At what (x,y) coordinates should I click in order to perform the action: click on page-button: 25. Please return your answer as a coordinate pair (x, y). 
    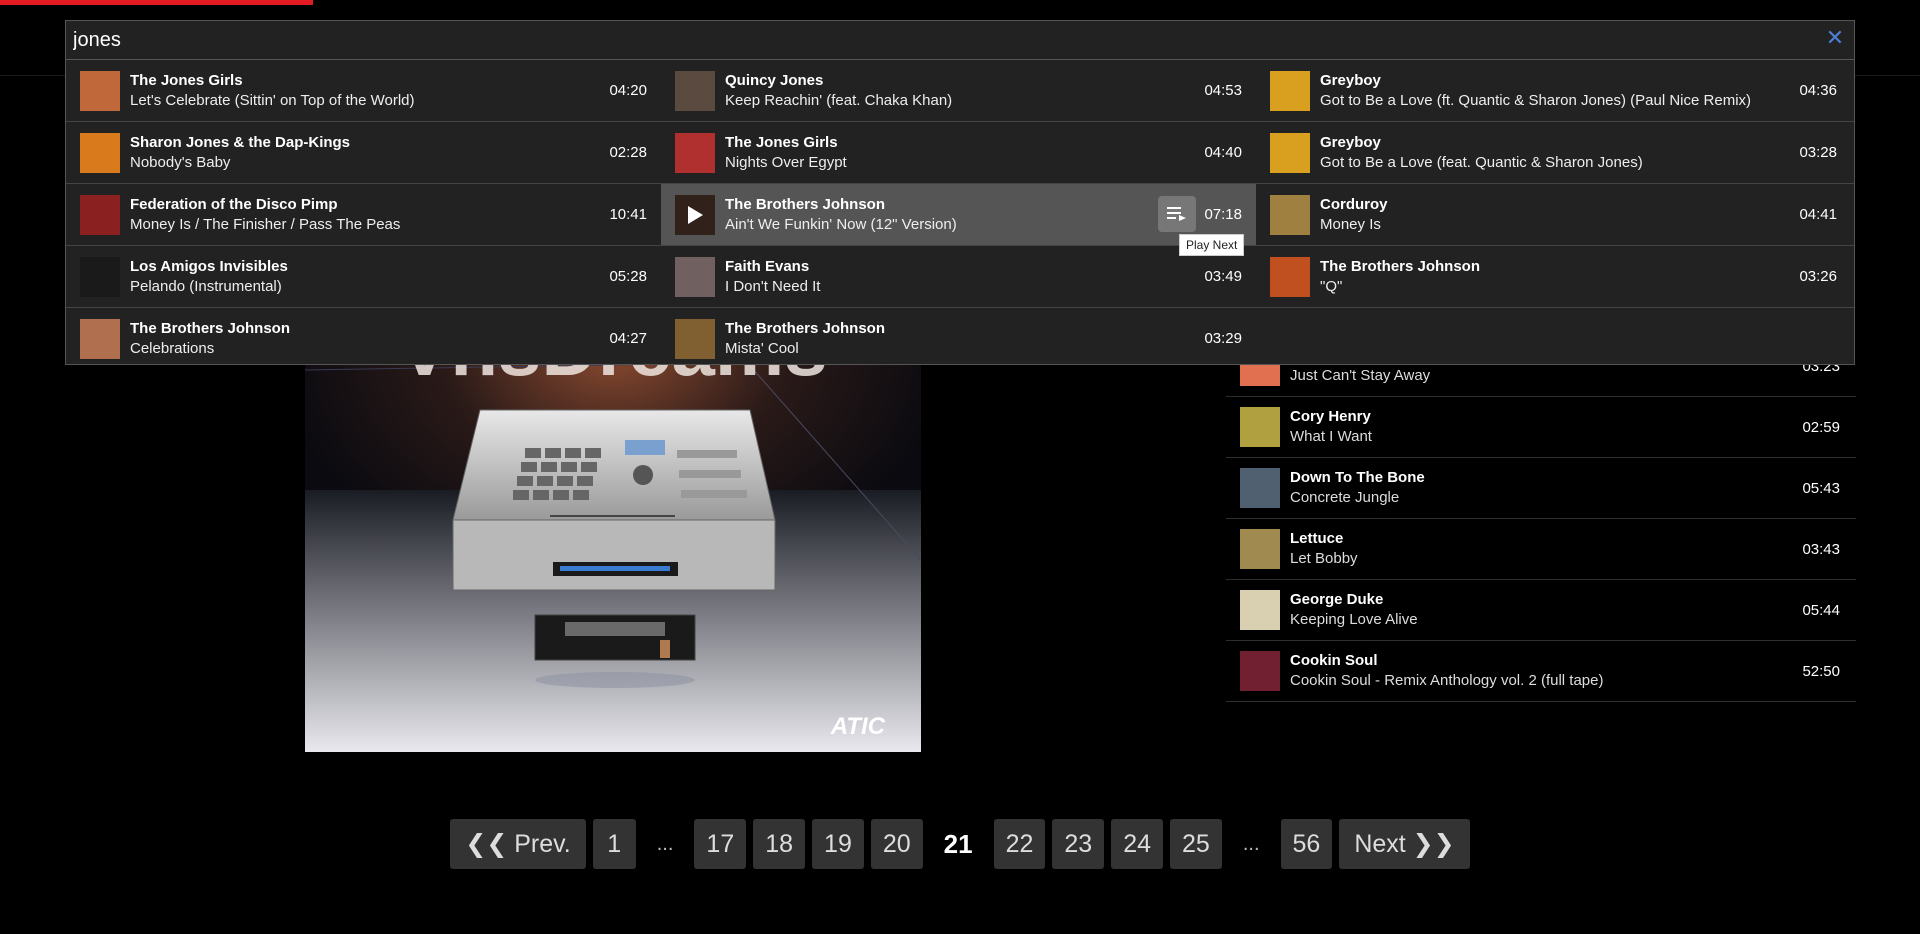
    Looking at the image, I should click on (1196, 844).